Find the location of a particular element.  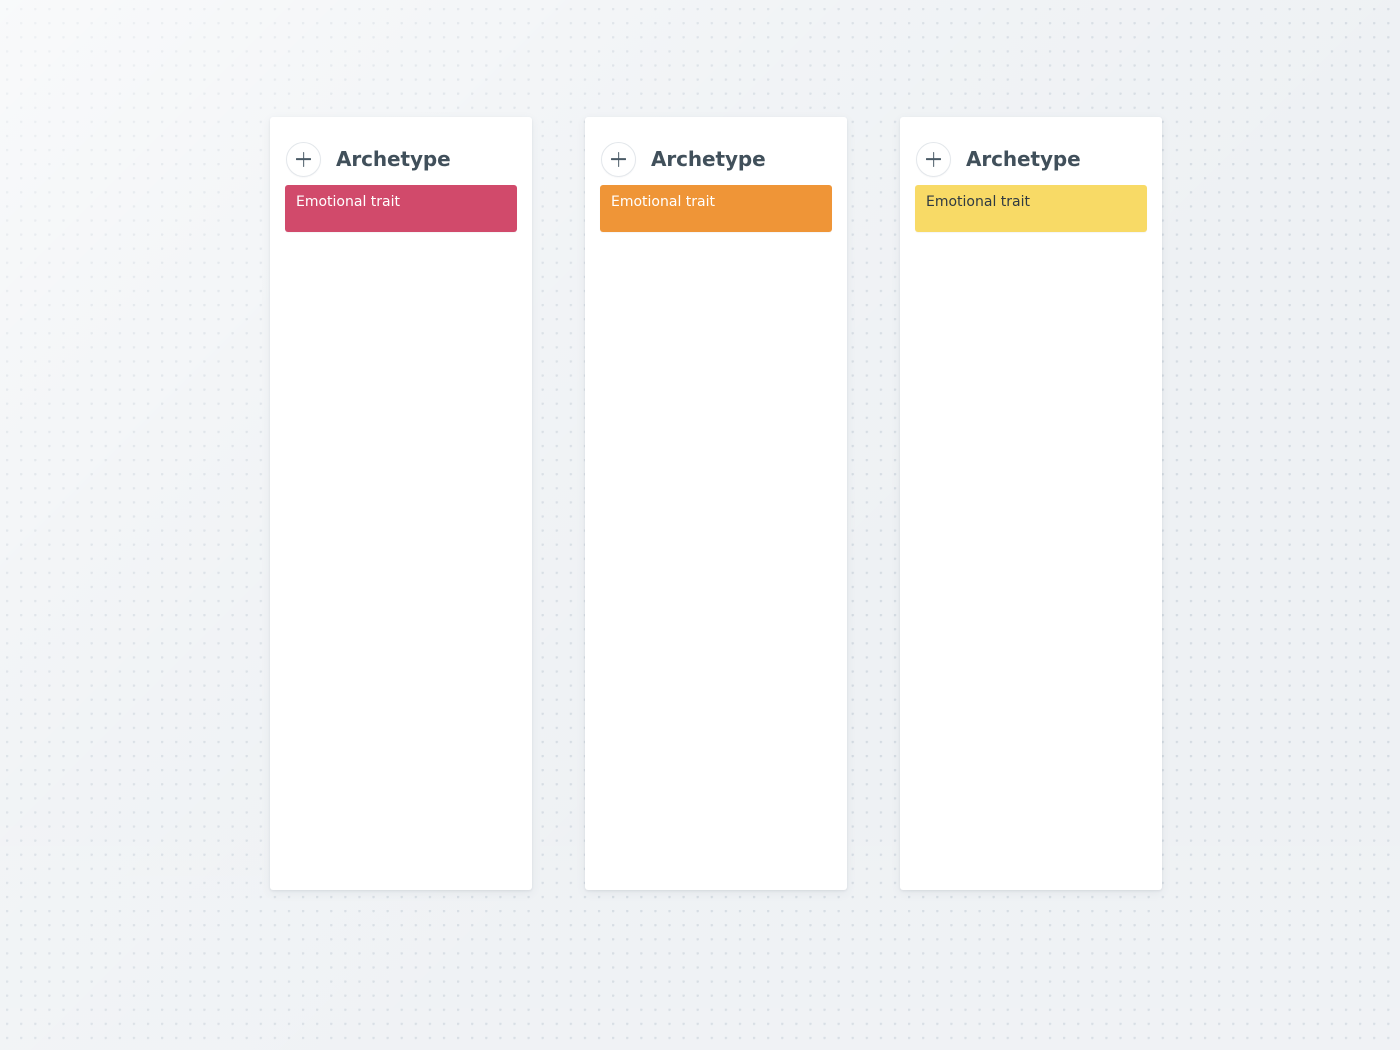

column-archetype-3: Archetype Emotional trait is located at coordinates (1031, 503).